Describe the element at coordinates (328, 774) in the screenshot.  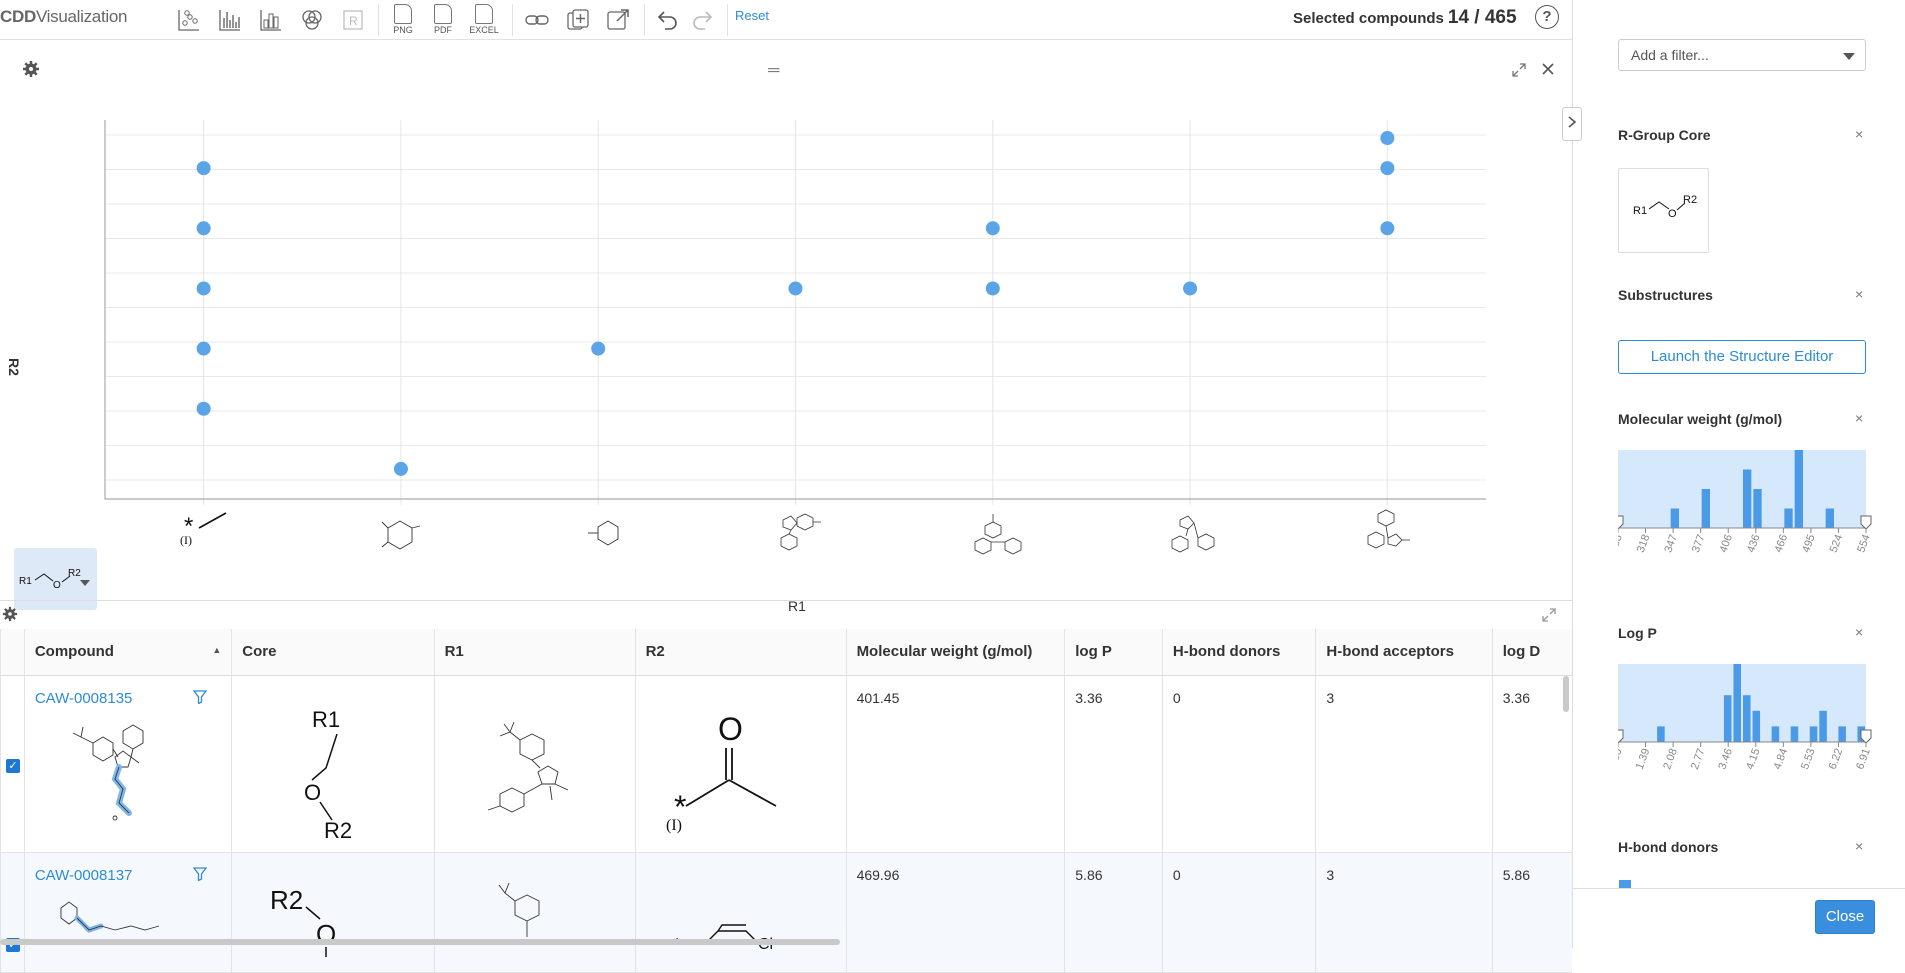
I see `core-structure-image: R1 O R2` at that location.